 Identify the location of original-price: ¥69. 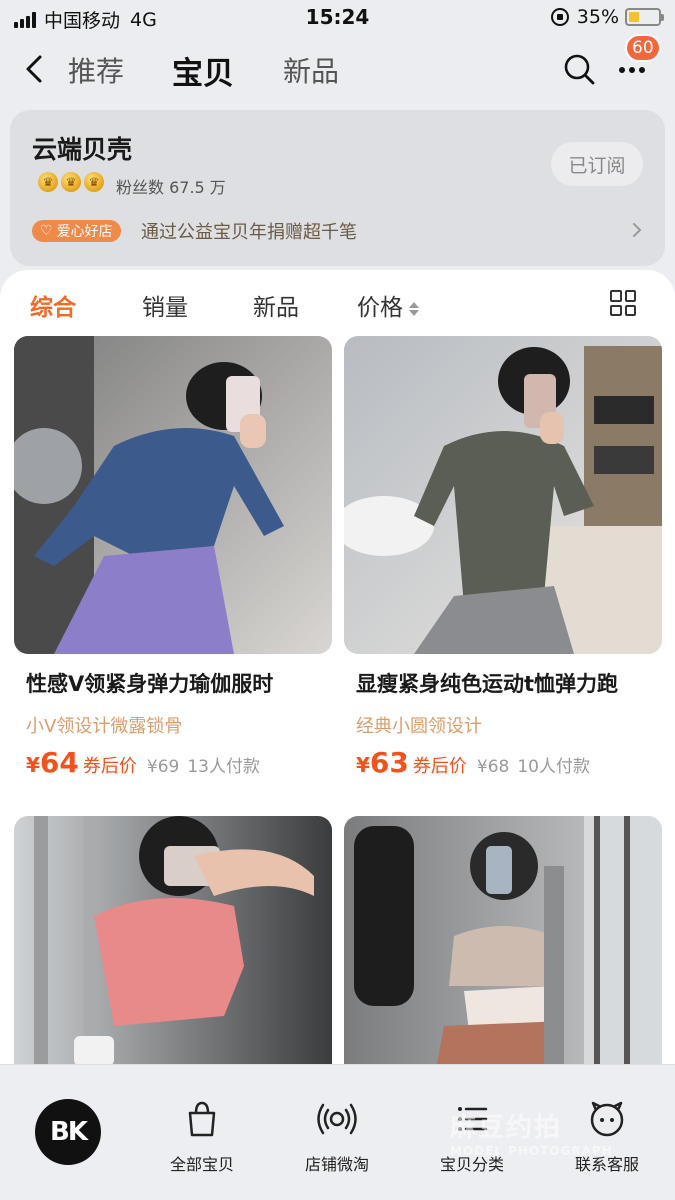
(163, 767).